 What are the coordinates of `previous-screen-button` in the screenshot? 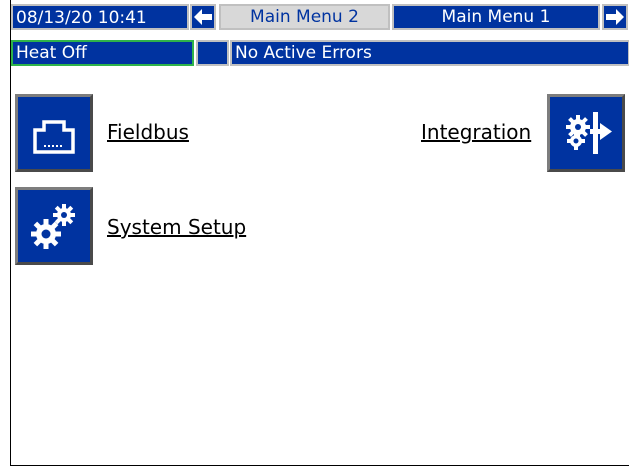 It's located at (203, 17).